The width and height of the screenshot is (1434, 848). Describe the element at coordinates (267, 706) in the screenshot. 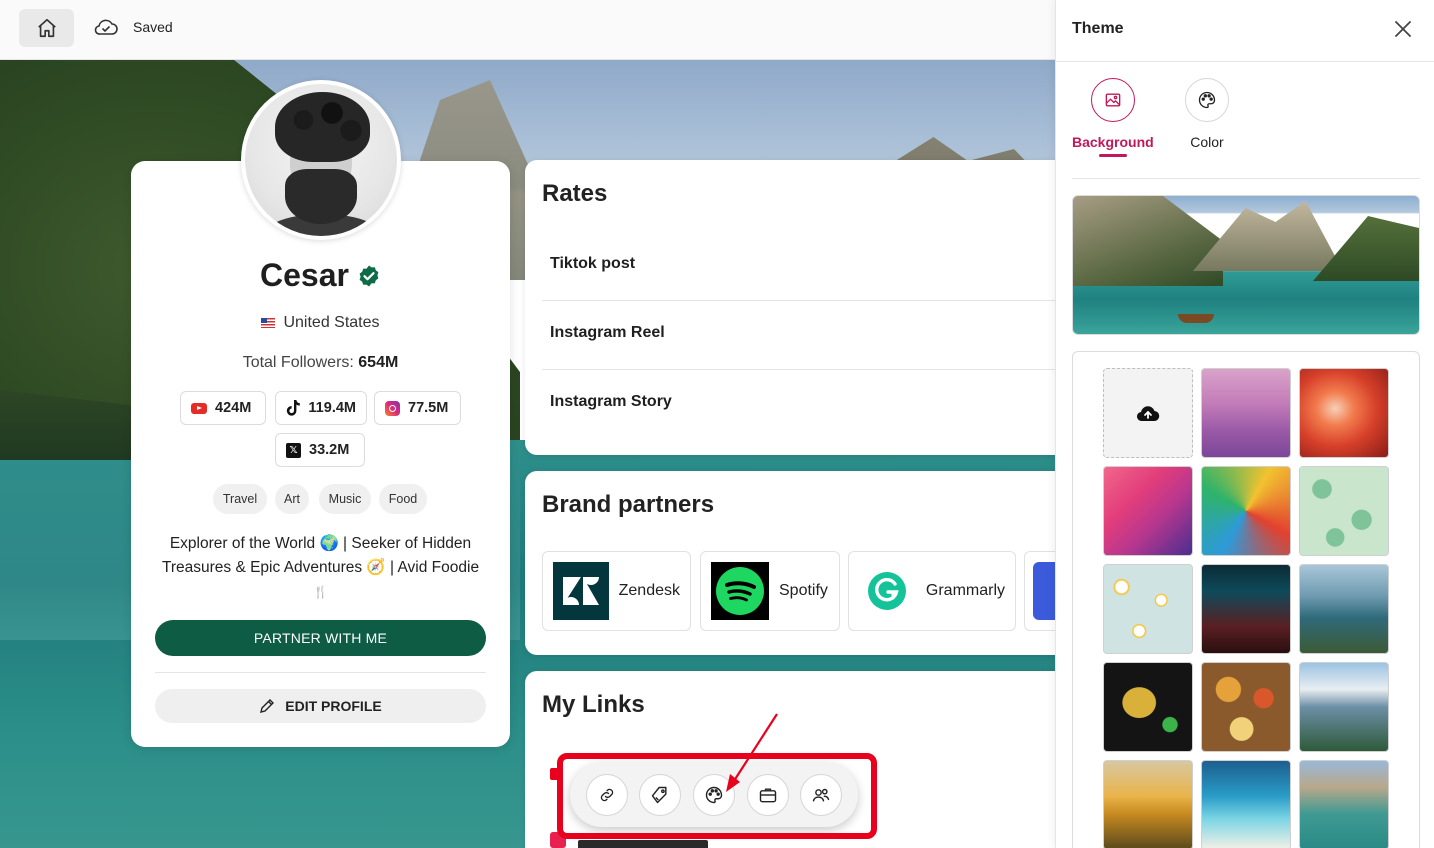

I see `pencil-icon` at that location.